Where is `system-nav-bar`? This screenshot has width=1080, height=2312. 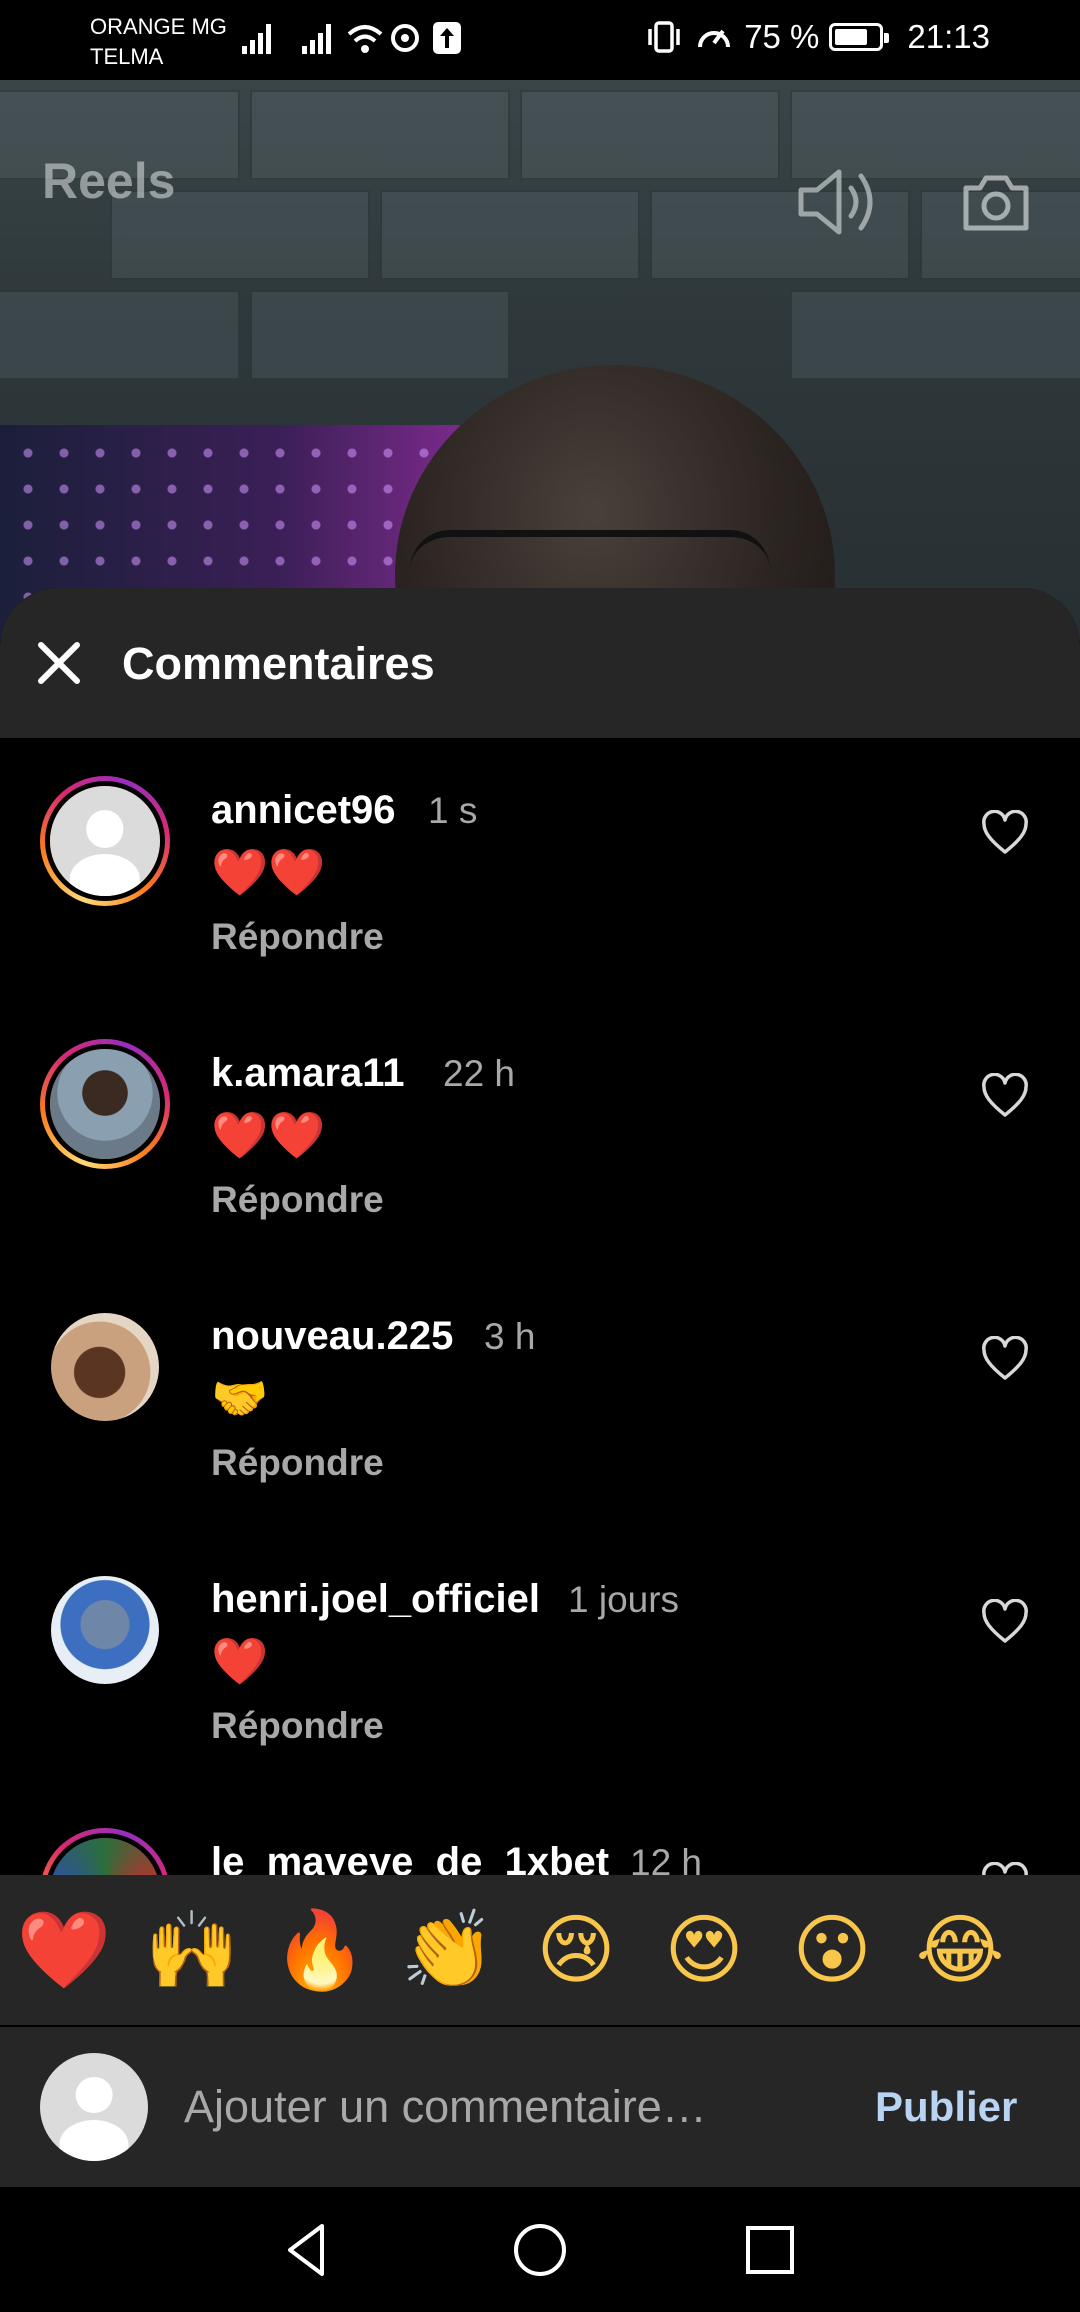 system-nav-bar is located at coordinates (540, 2250).